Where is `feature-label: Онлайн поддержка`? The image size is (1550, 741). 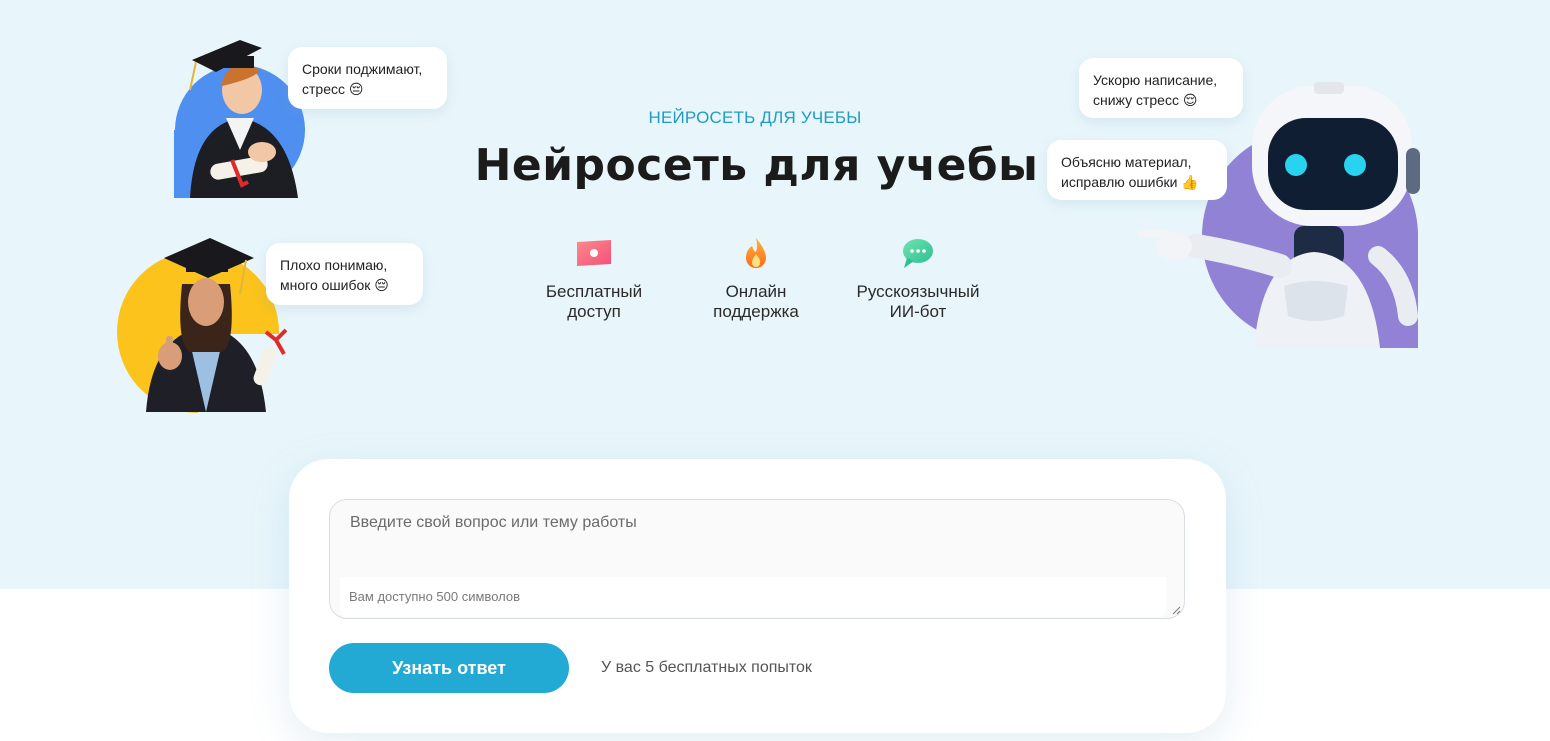 feature-label: Онлайн поддержка is located at coordinates (756, 301).